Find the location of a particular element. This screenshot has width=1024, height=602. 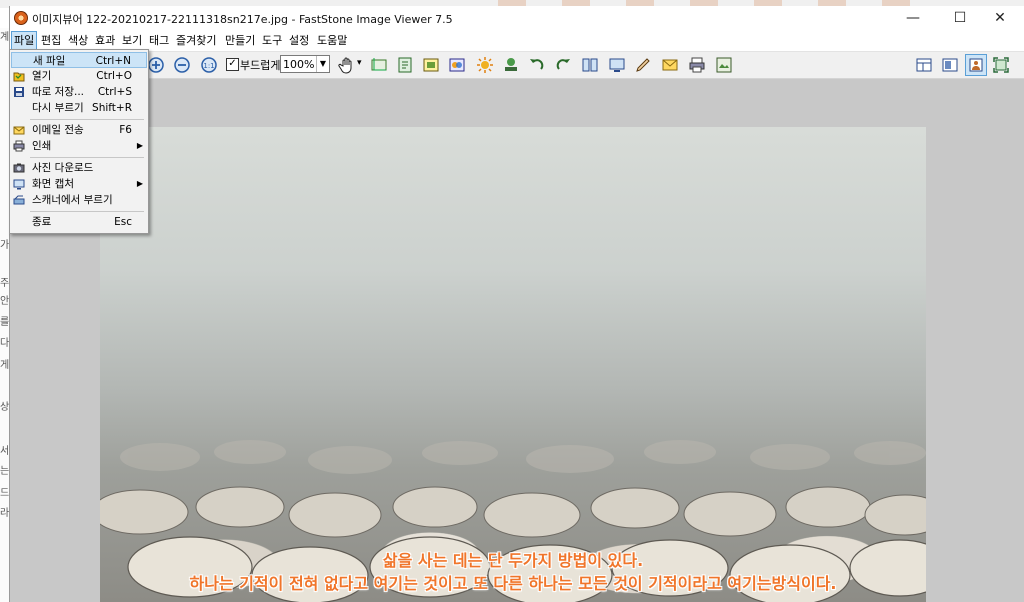

menu-item-open: 열기 Ctrl+O is located at coordinates (79, 76).